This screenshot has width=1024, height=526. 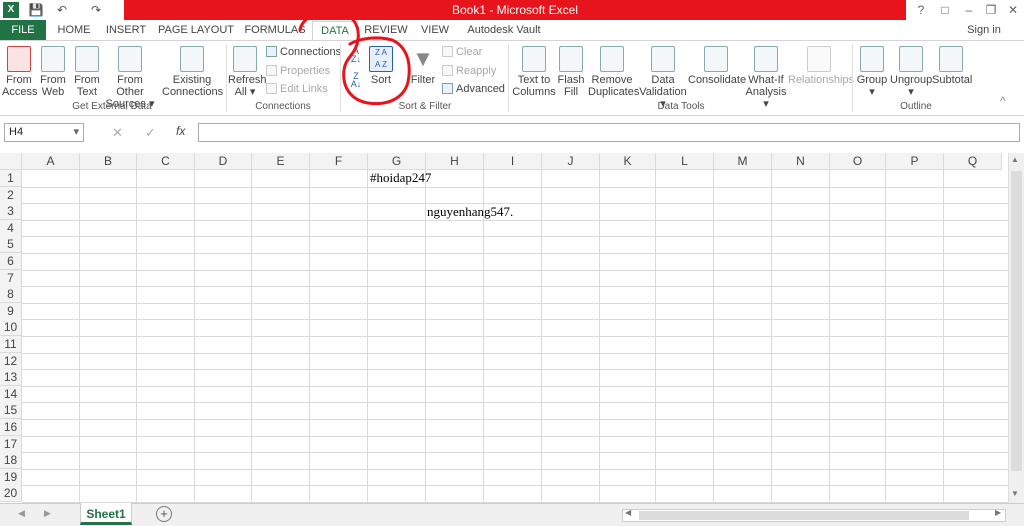 What do you see at coordinates (945, 10) in the screenshot?
I see `ribbon-display-icon: □` at bounding box center [945, 10].